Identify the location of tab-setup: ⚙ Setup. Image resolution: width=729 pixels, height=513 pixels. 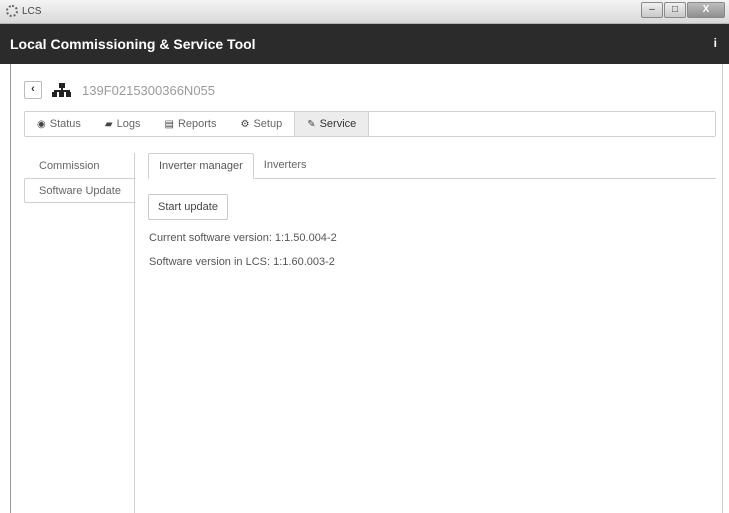
(261, 124).